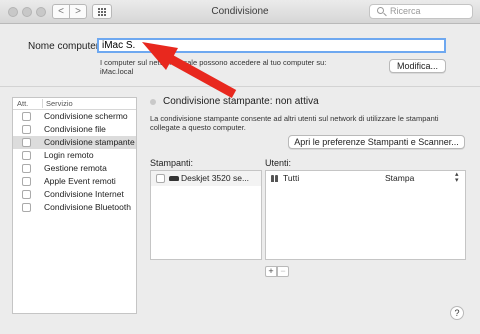  I want to click on service-row: Condivisione Bluetooth, so click(74, 207).